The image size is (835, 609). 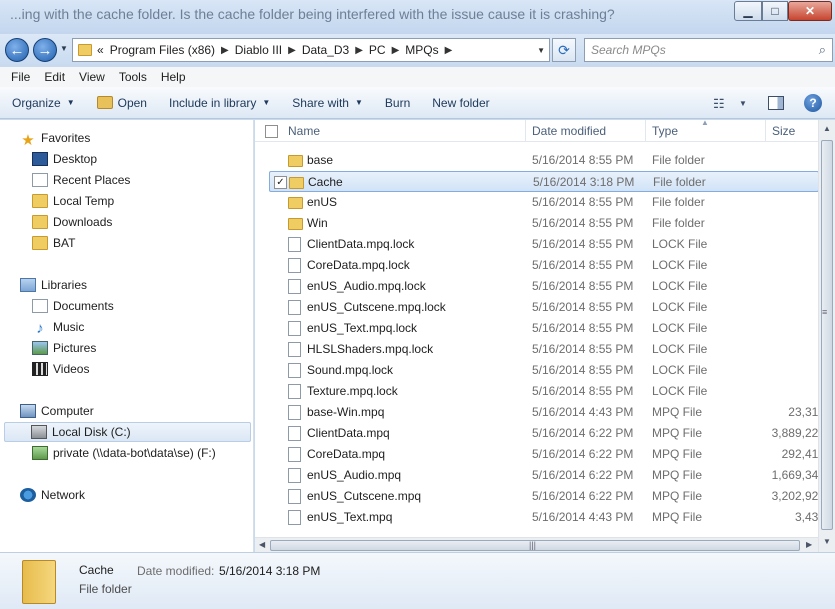 What do you see at coordinates (73, 201) in the screenshot?
I see `nav-item-local-temp: Local Temp` at bounding box center [73, 201].